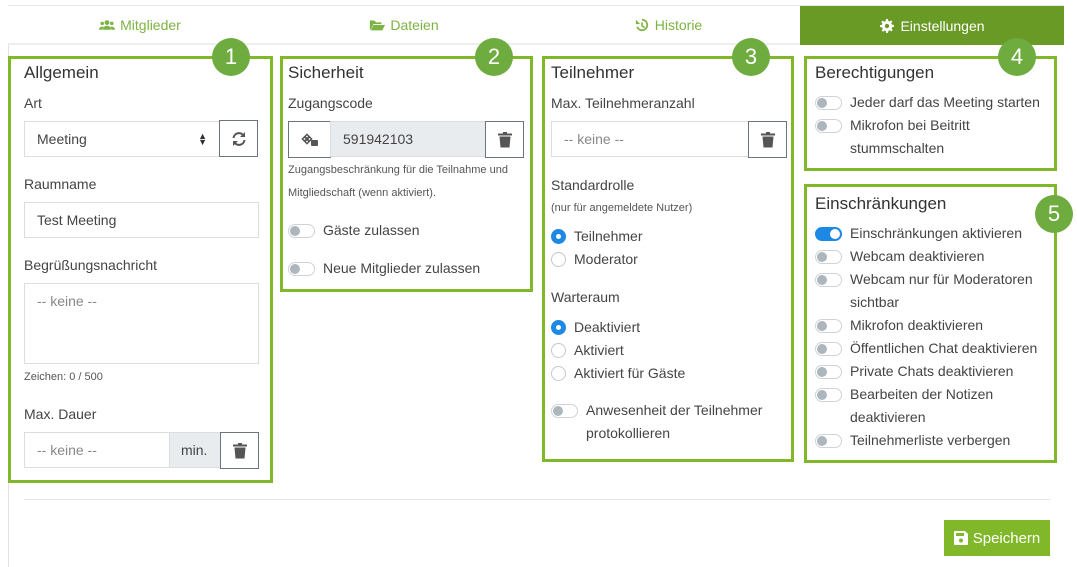 The width and height of the screenshot is (1077, 567). I want to click on allow-guests-toggle-row: Gäste zulassen, so click(354, 230).